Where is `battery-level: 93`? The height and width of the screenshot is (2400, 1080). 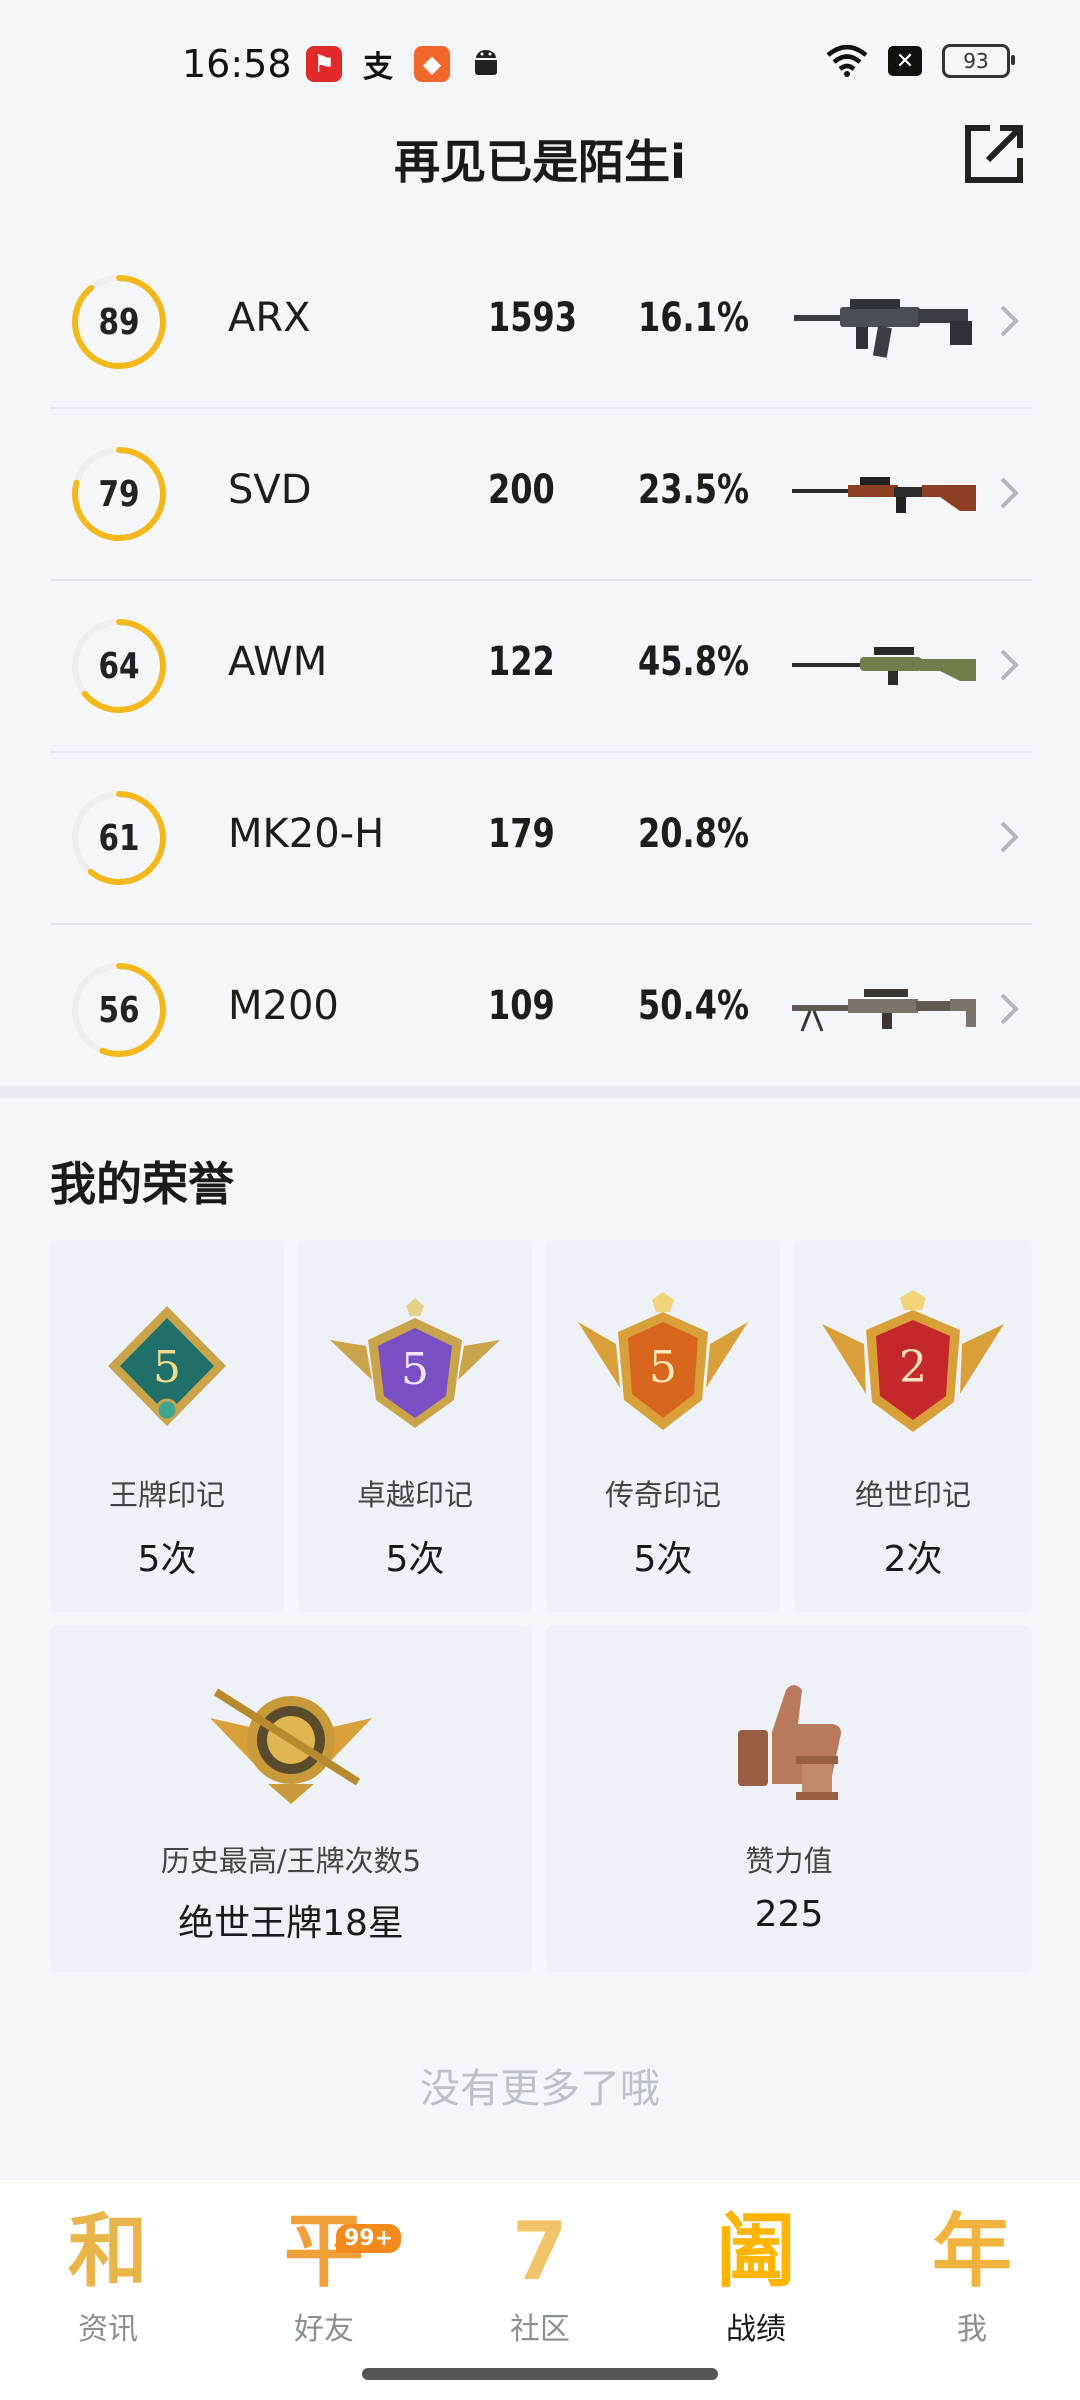
battery-level: 93 is located at coordinates (976, 61).